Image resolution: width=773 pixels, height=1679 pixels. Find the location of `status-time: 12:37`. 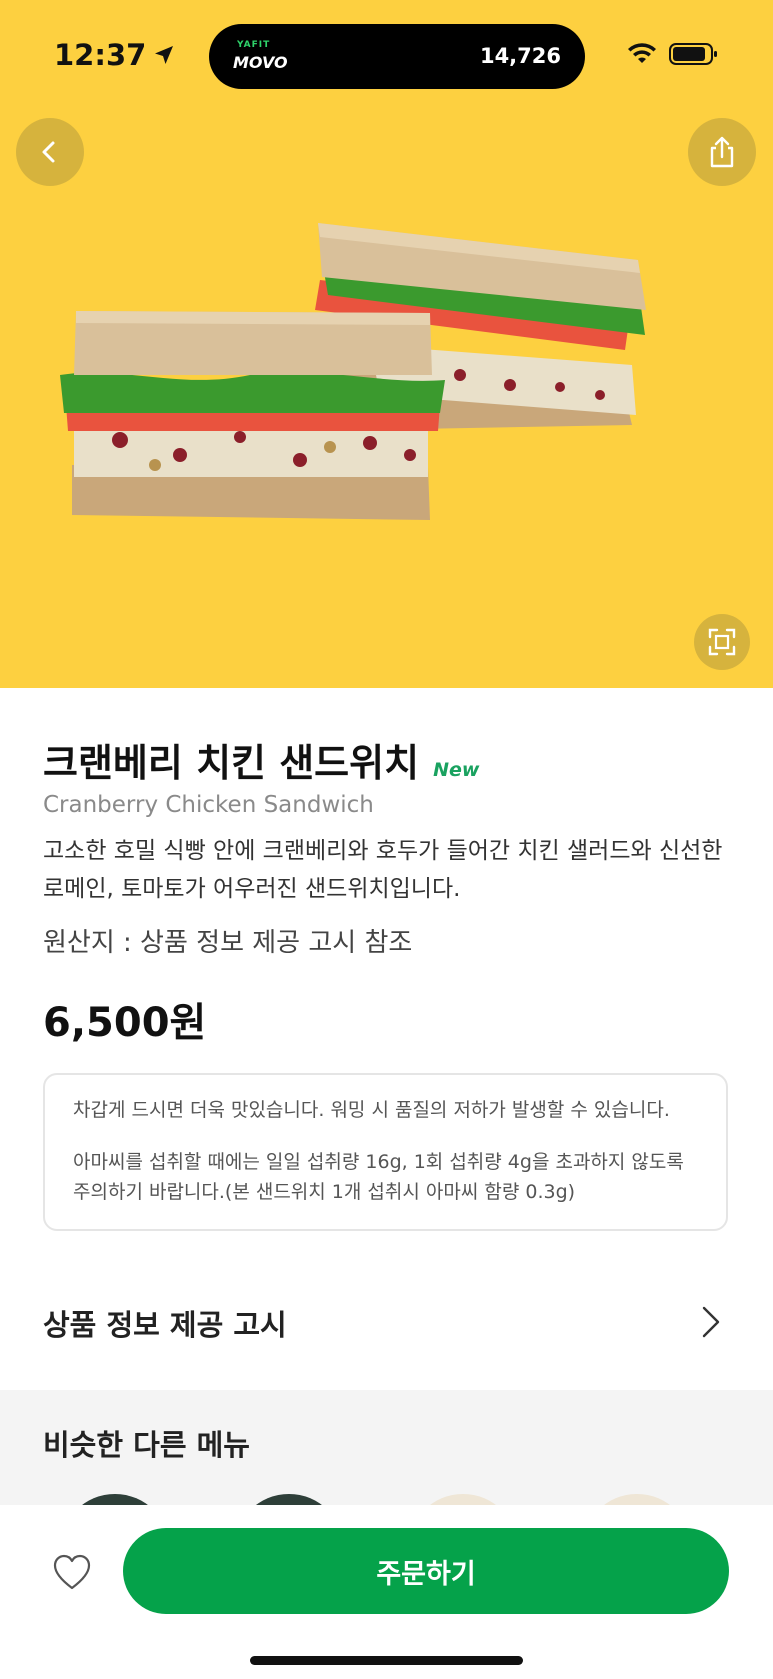

status-time: 12:37 is located at coordinates (115, 55).